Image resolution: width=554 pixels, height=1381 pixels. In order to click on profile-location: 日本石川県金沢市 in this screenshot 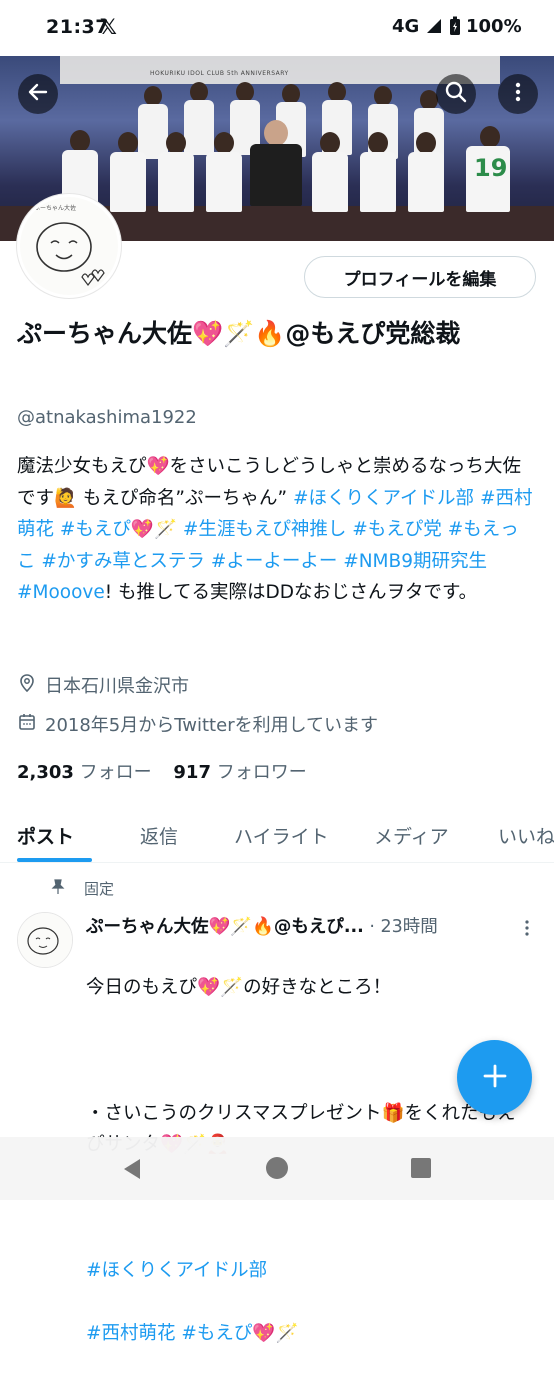, I will do `click(103, 685)`.